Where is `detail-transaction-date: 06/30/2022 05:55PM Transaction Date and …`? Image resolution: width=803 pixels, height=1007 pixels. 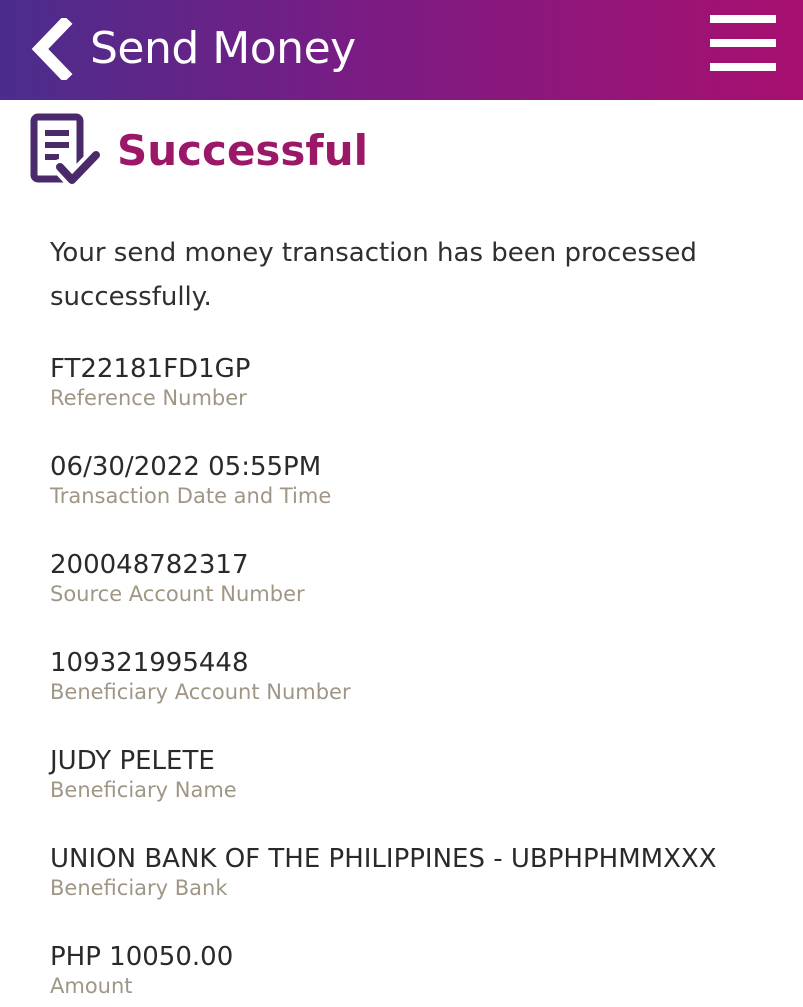 detail-transaction-date: 06/30/2022 05:55PM Transaction Date and … is located at coordinates (420, 481).